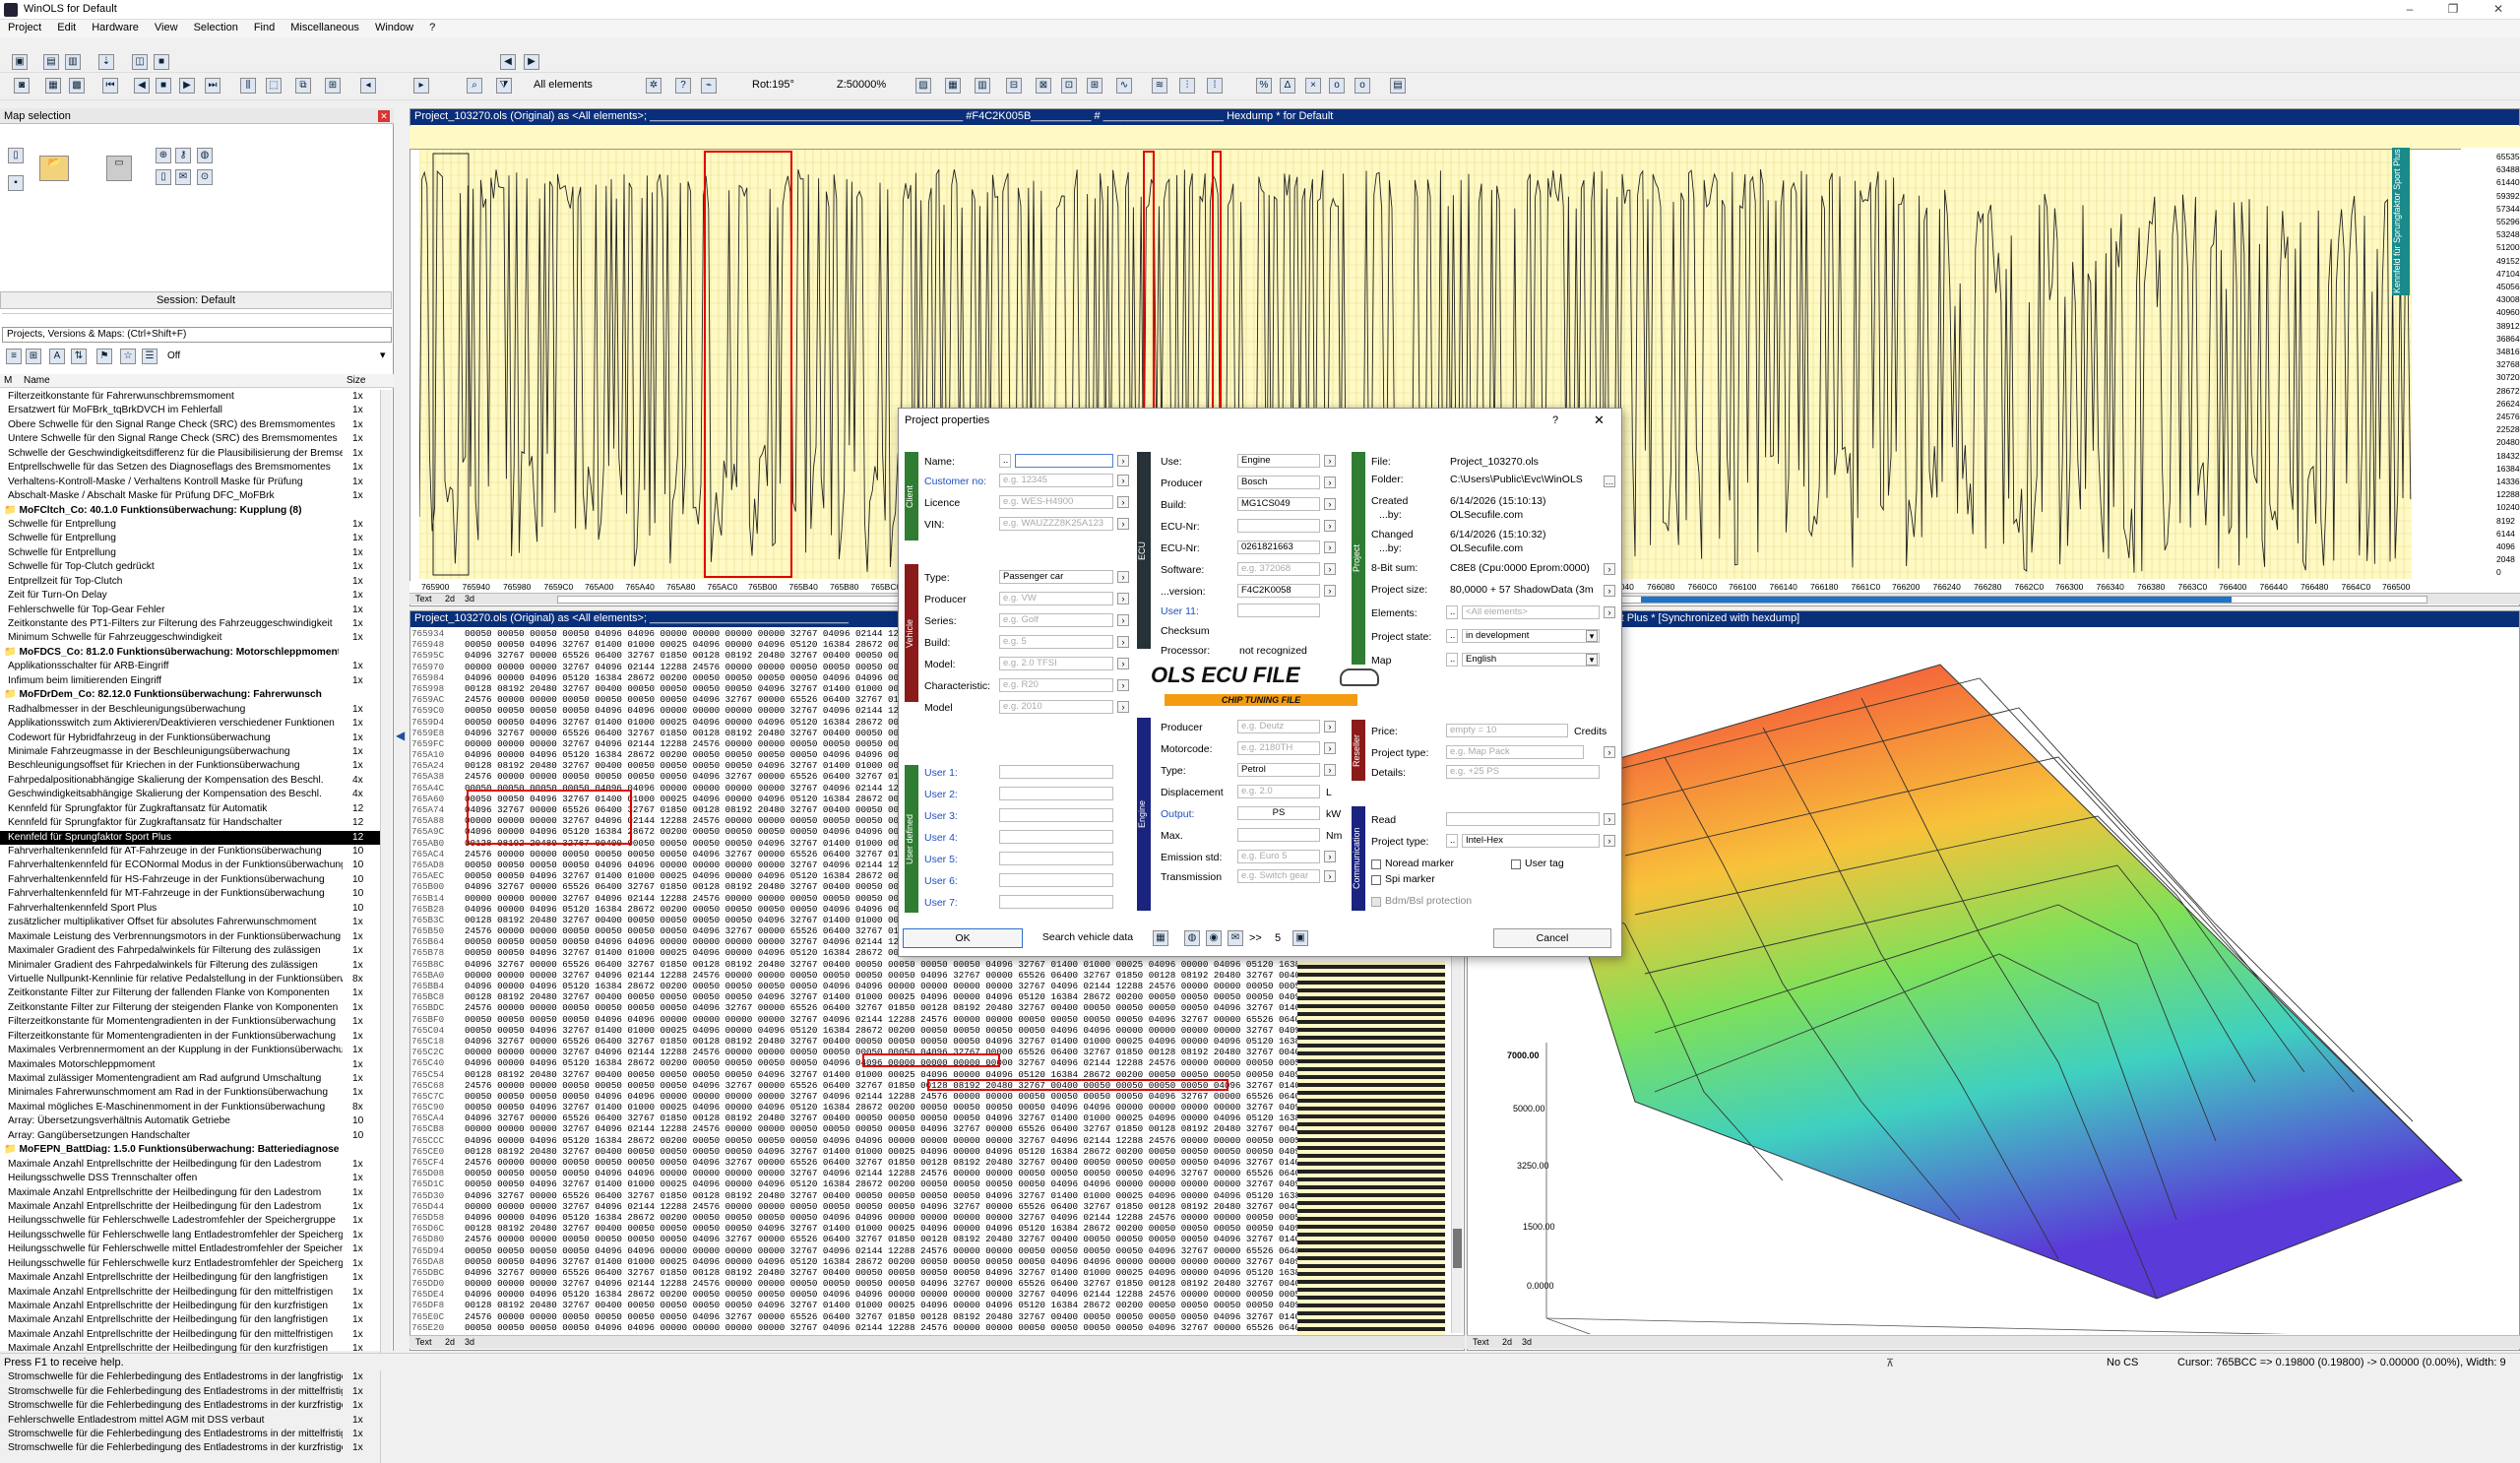 The width and height of the screenshot is (2520, 1463). I want to click on vin-arrow-icon: ›, so click(1123, 524).